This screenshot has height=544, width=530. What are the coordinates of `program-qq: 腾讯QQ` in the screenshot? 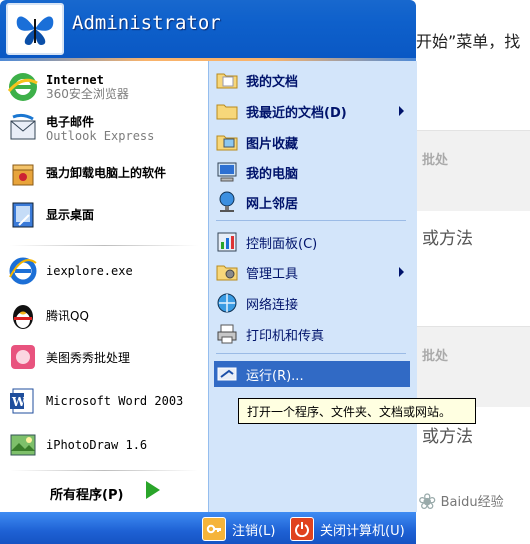 It's located at (105, 315).